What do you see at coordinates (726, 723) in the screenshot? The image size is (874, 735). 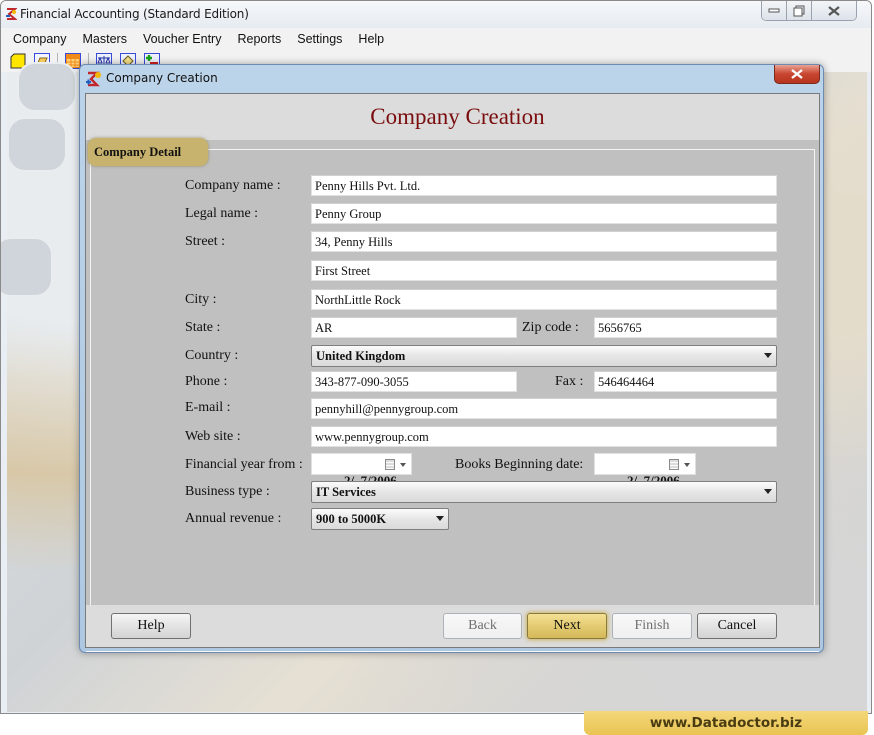 I see `brand-banner: www.Datadoctor.biz` at bounding box center [726, 723].